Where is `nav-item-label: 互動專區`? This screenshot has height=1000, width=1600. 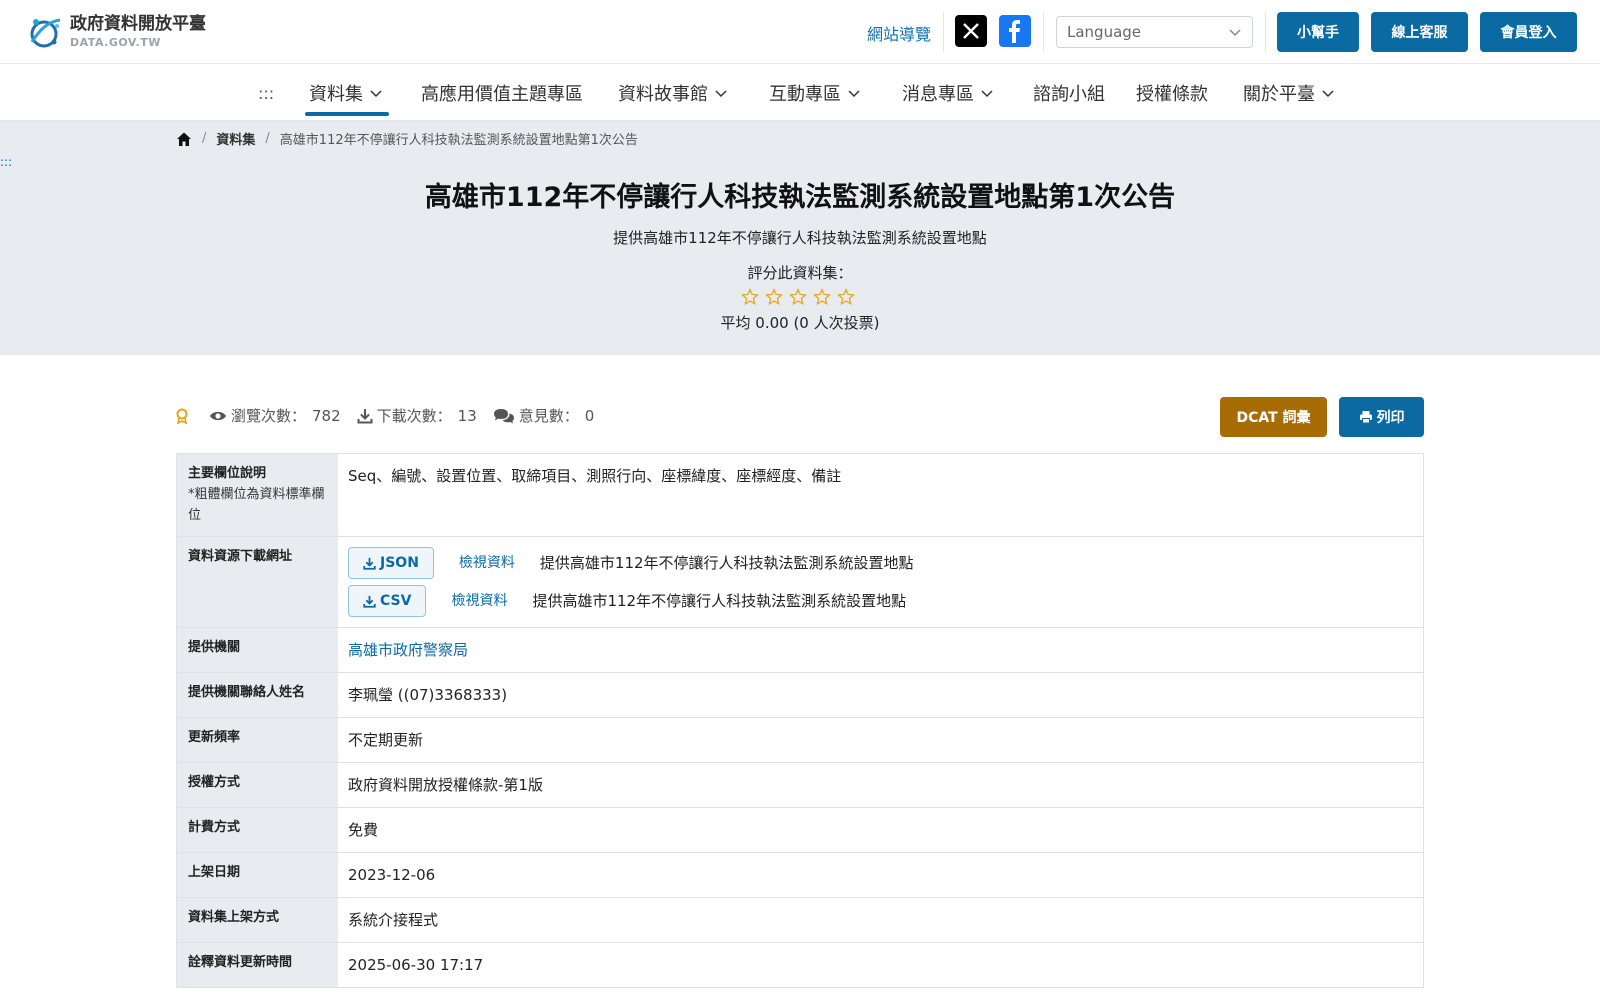 nav-item-label: 互動專區 is located at coordinates (805, 94).